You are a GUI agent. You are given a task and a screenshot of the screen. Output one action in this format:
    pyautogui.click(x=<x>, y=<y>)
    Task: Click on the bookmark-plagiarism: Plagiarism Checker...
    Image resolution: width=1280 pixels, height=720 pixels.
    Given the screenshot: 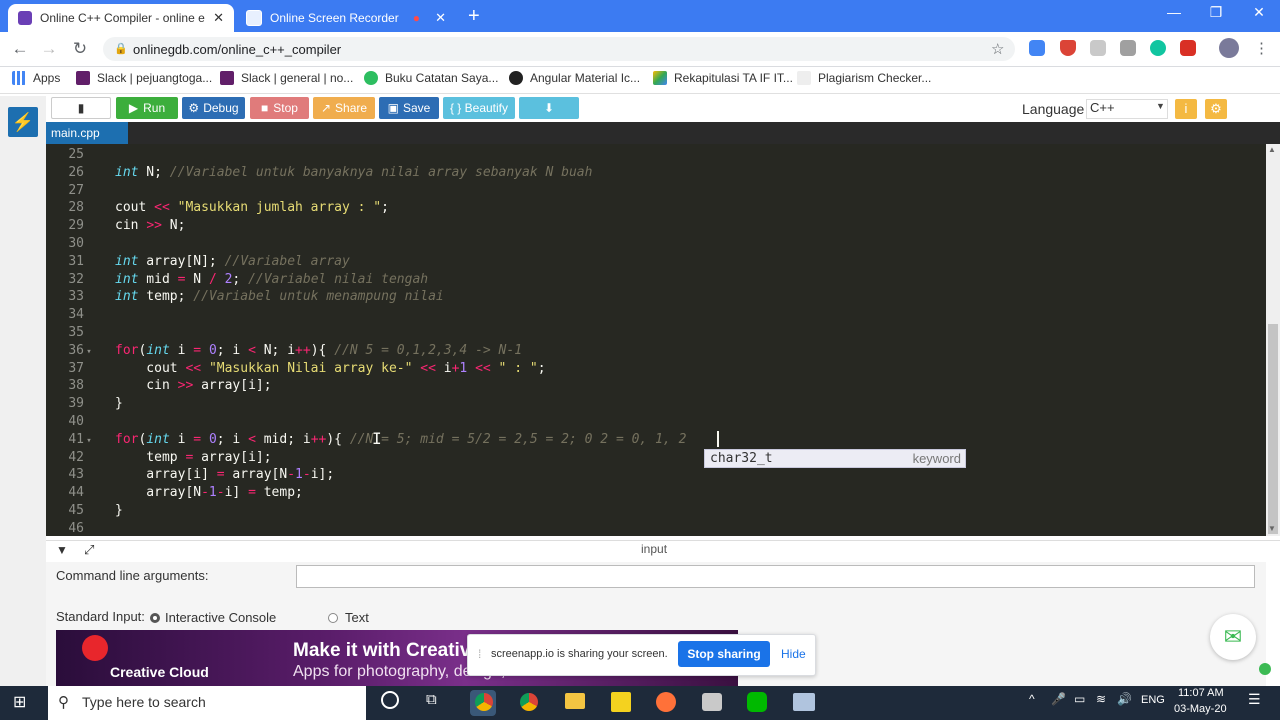 What is the action you would take?
    pyautogui.click(x=864, y=78)
    